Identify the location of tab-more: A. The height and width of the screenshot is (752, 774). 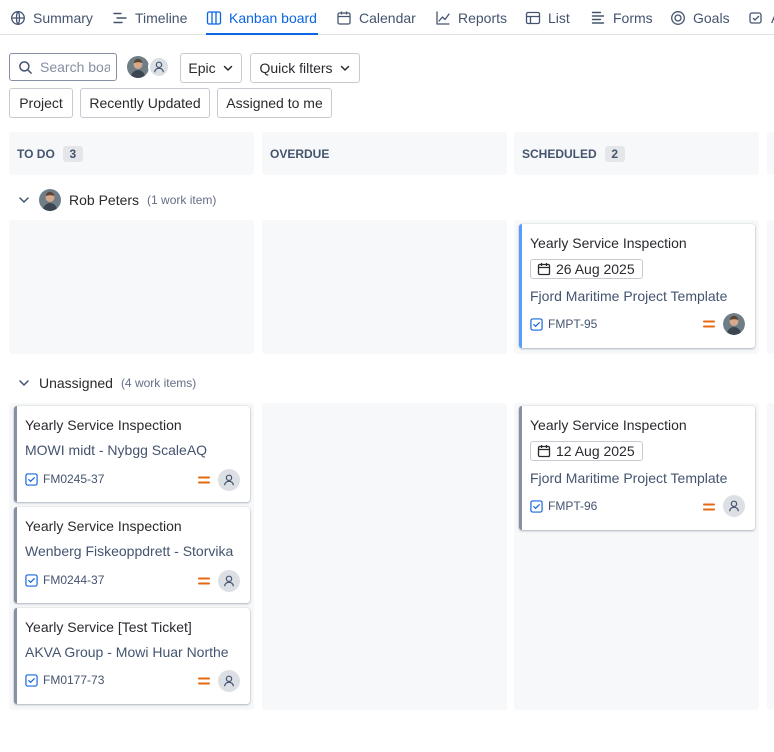
(761, 17).